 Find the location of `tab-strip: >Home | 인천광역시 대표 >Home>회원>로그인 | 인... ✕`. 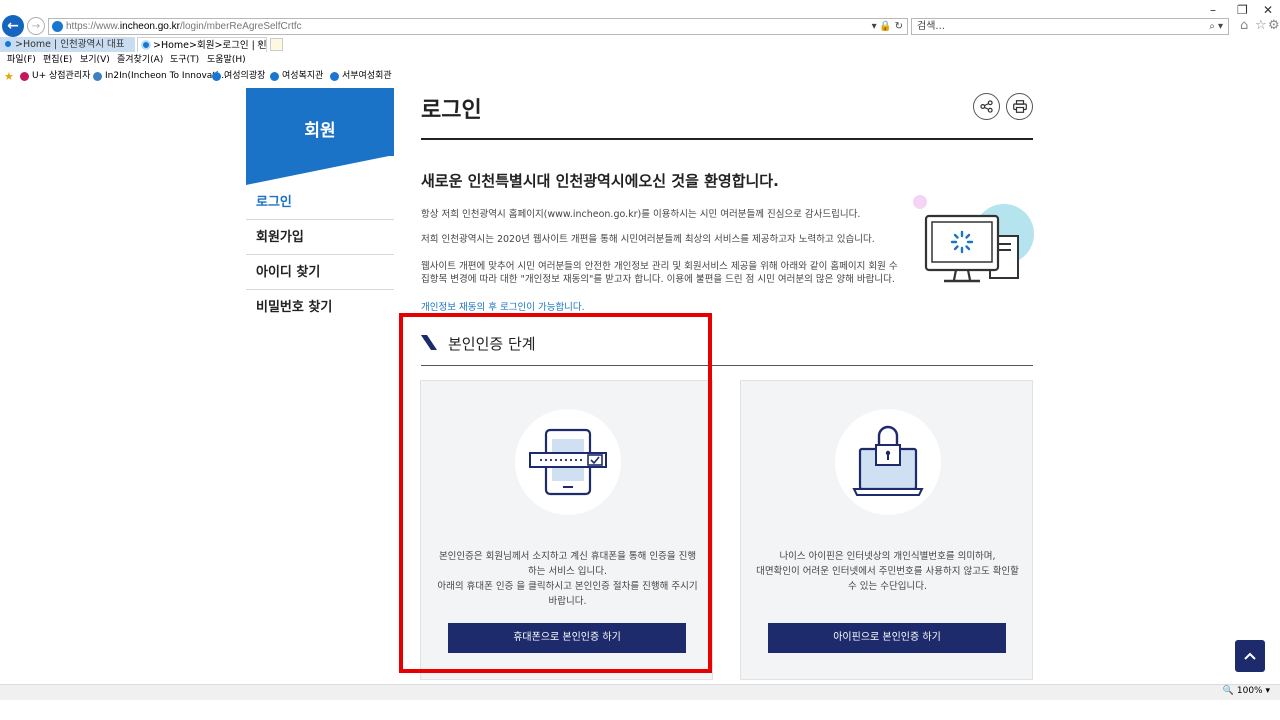

tab-strip: >Home | 인천광역시 대표 >Home>회원>로그인 | 인... ✕ is located at coordinates (640, 44).